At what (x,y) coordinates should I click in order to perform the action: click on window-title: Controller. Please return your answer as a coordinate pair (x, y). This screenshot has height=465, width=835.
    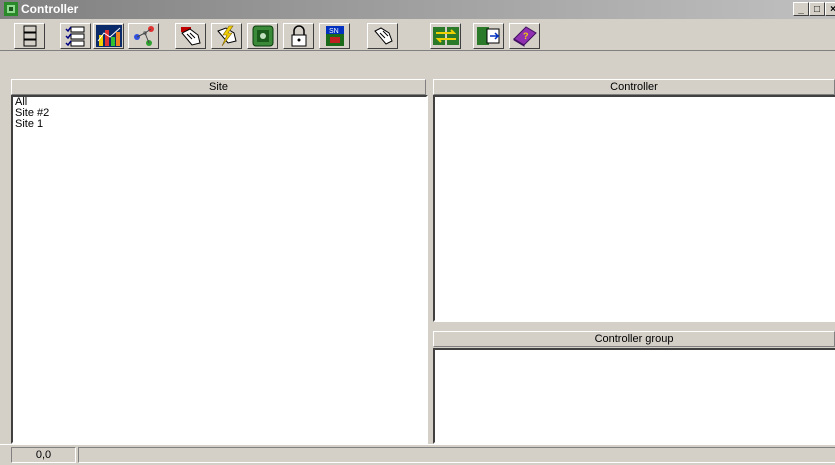
    Looking at the image, I should click on (50, 9).